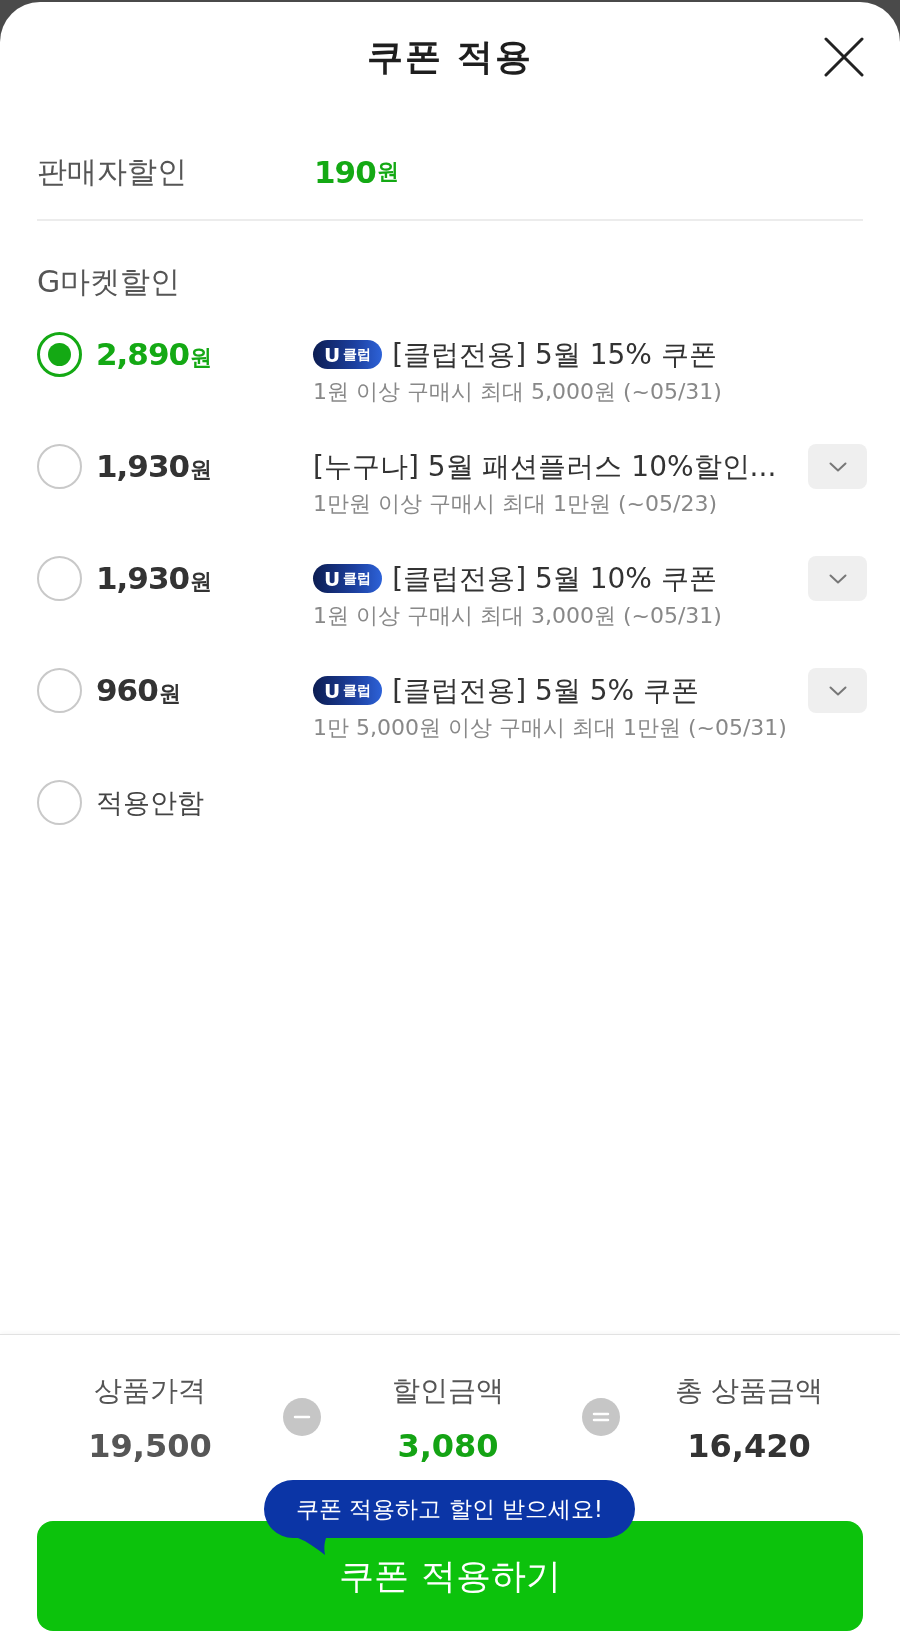 This screenshot has height=1638, width=900. I want to click on section-label: G마켓할인, so click(109, 282).